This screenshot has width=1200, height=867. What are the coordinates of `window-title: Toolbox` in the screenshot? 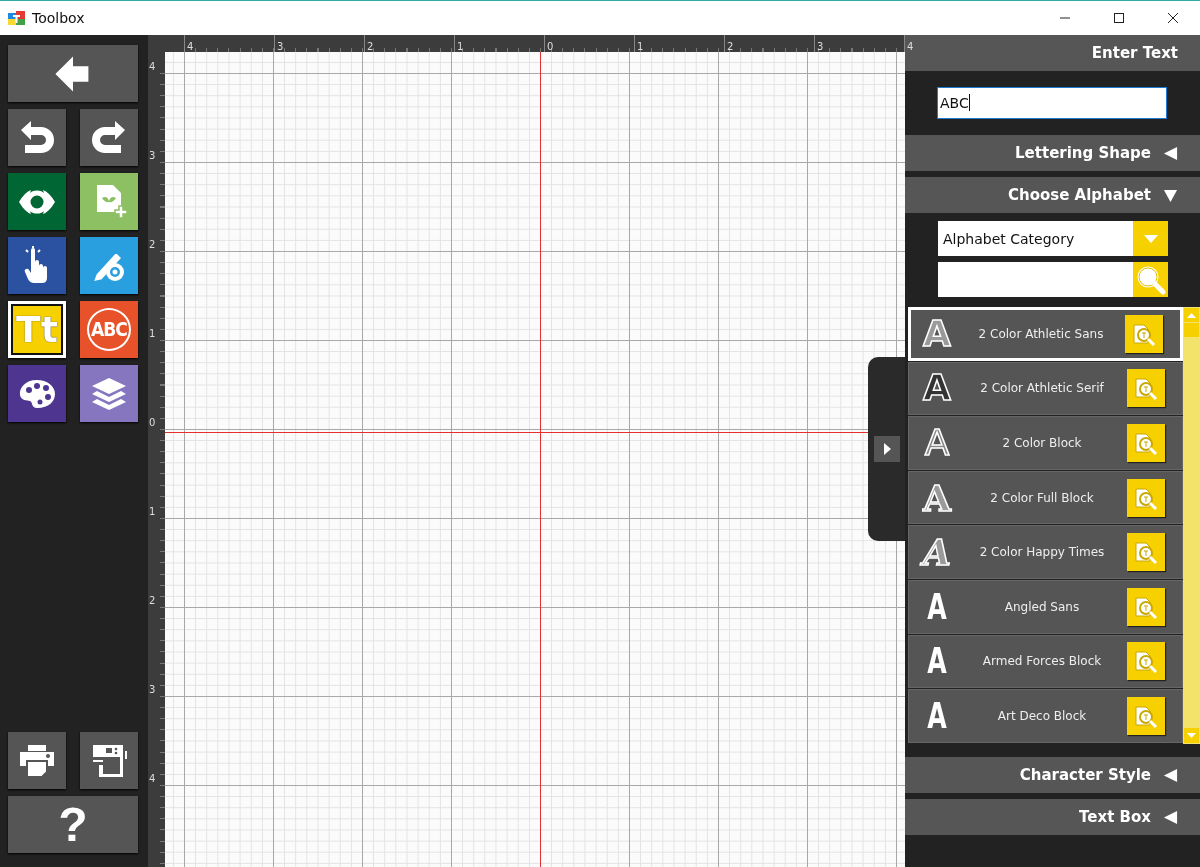 It's located at (58, 18).